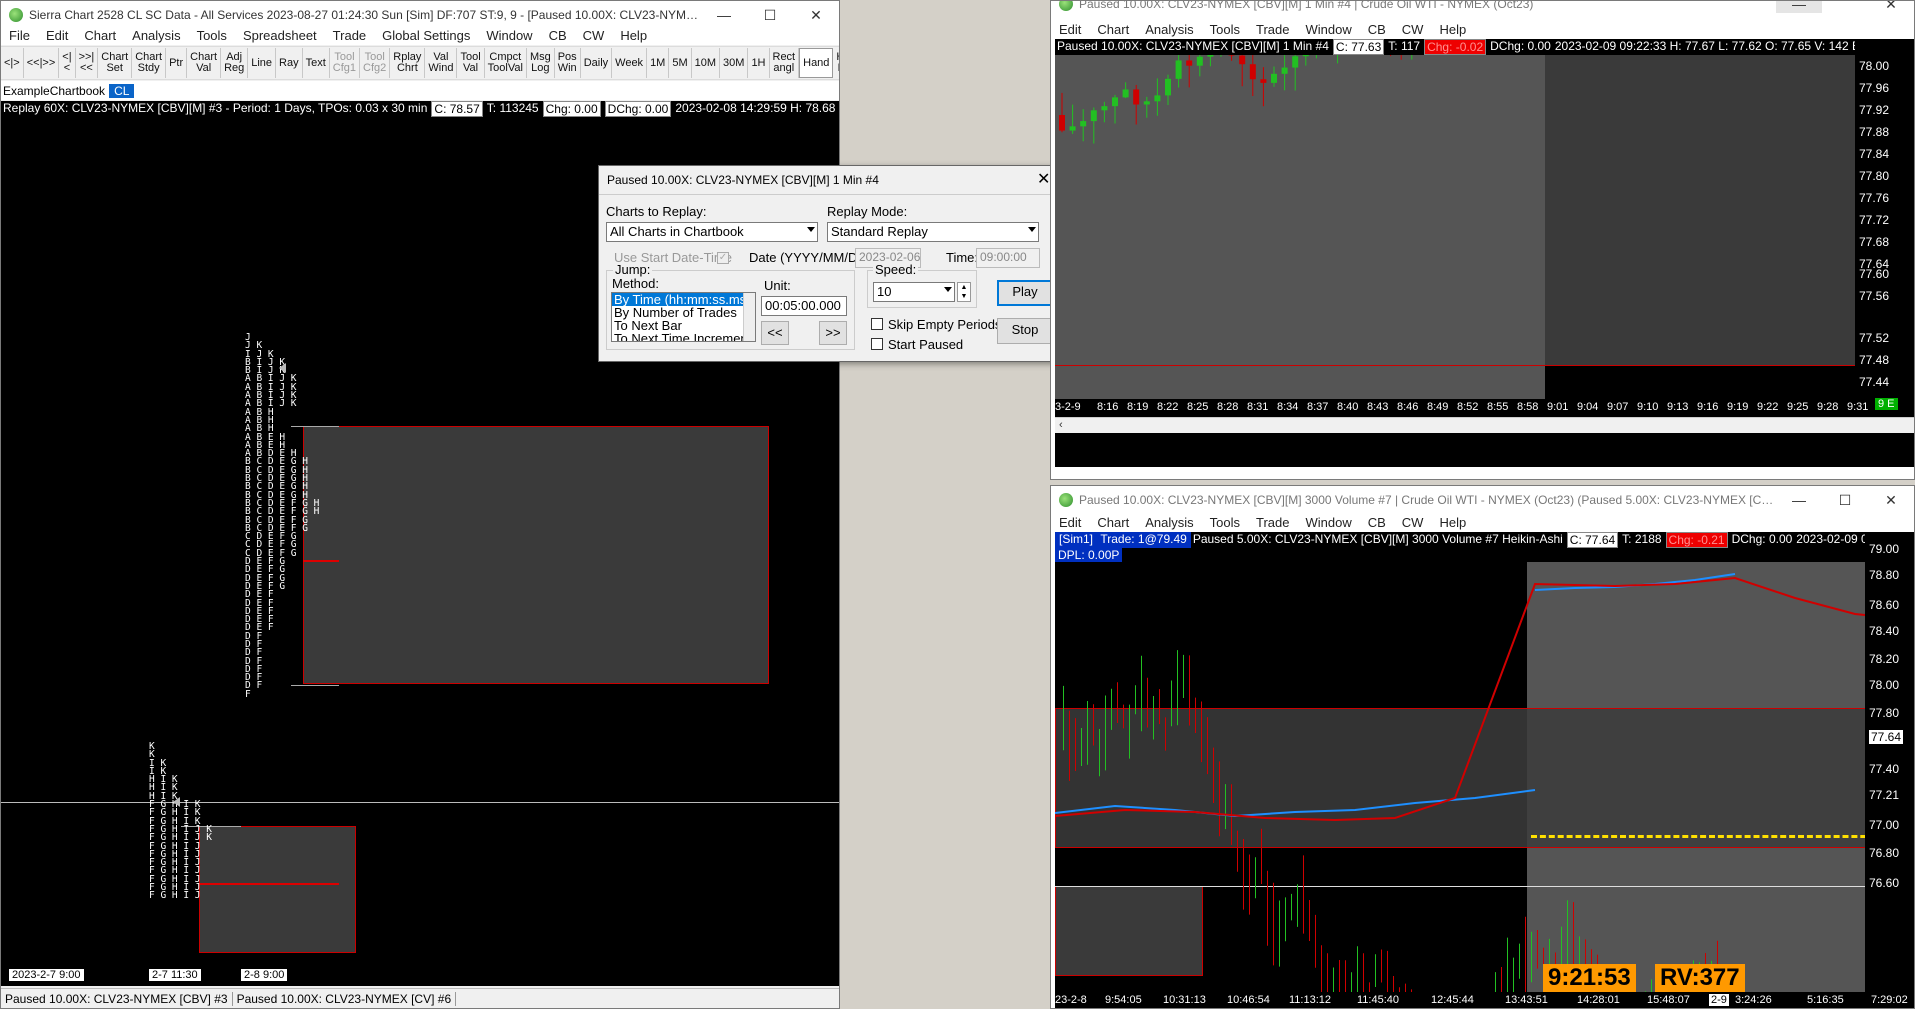 This screenshot has width=1915, height=1009. I want to click on menu-item-global-settings: Global Settings, so click(426, 35).